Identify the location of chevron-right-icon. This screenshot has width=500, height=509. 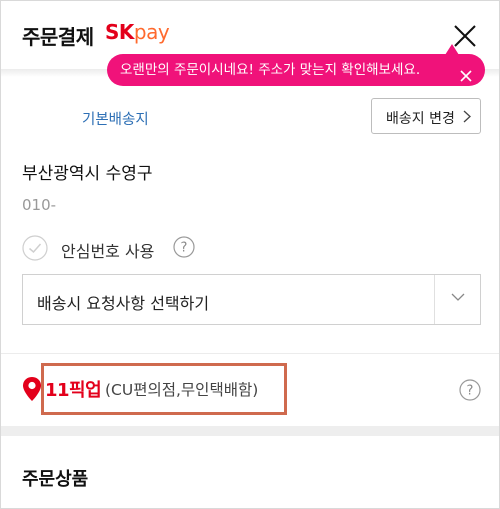
(467, 116).